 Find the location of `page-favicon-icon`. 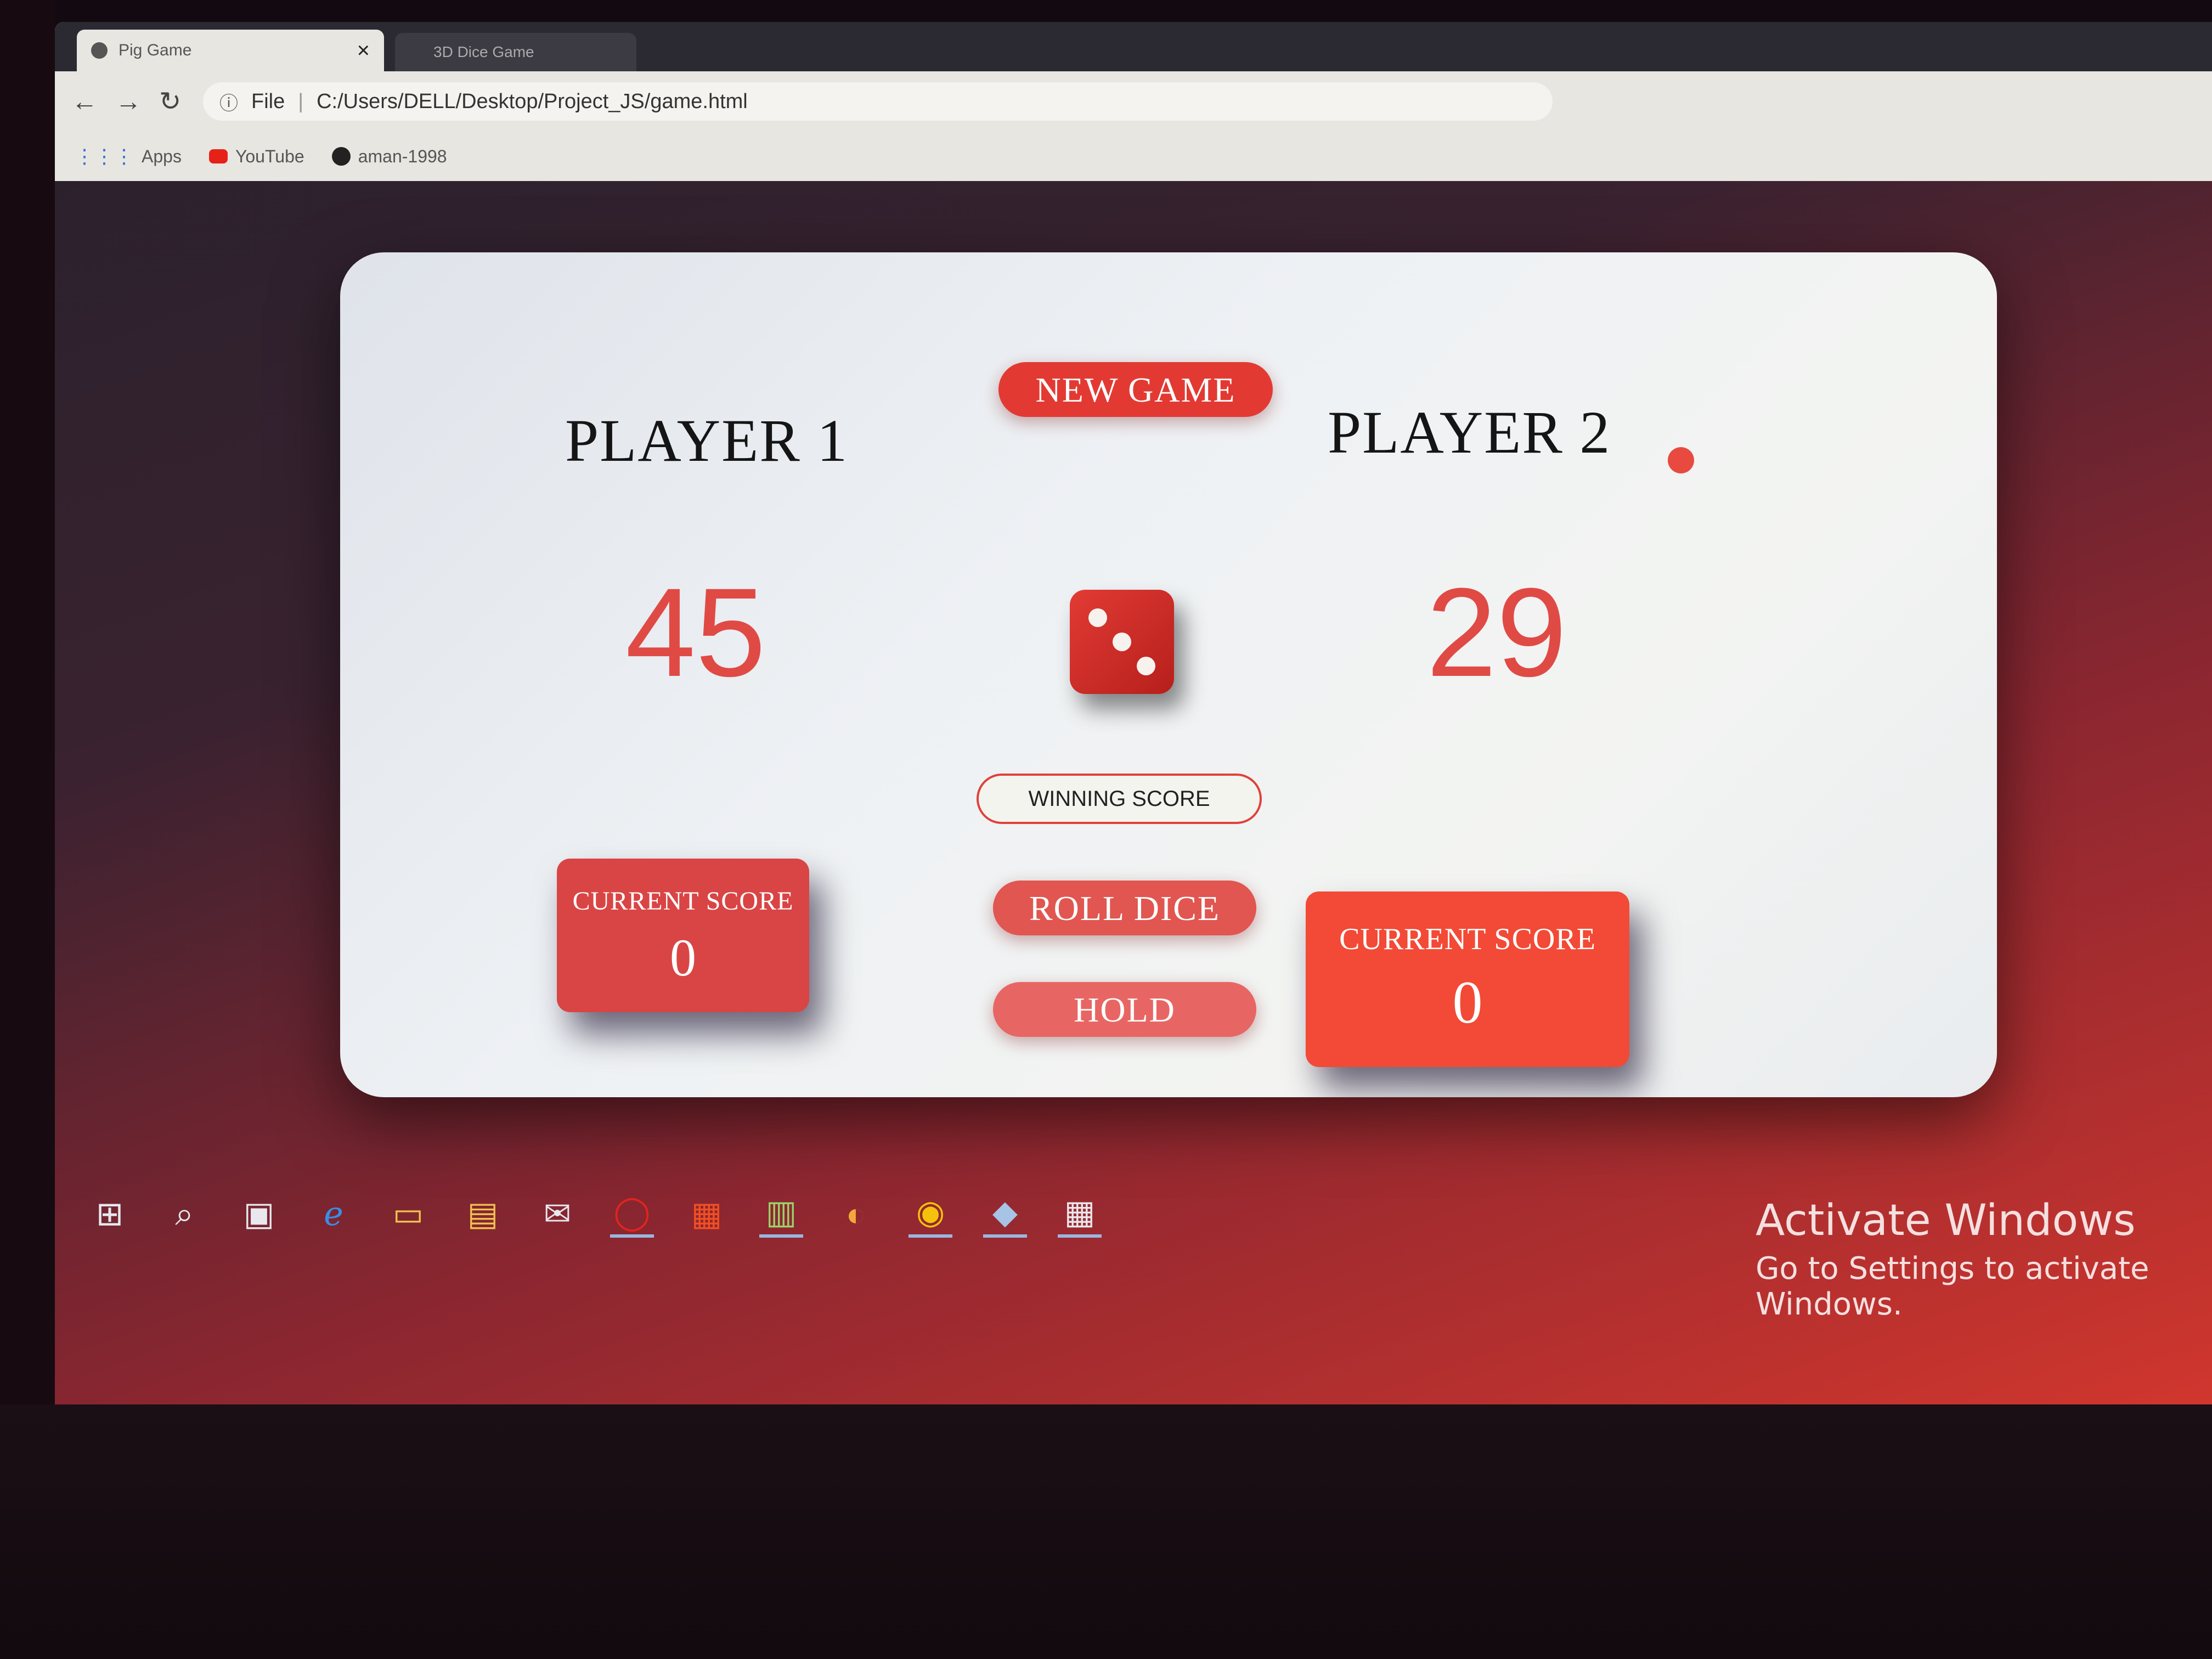

page-favicon-icon is located at coordinates (99, 50).